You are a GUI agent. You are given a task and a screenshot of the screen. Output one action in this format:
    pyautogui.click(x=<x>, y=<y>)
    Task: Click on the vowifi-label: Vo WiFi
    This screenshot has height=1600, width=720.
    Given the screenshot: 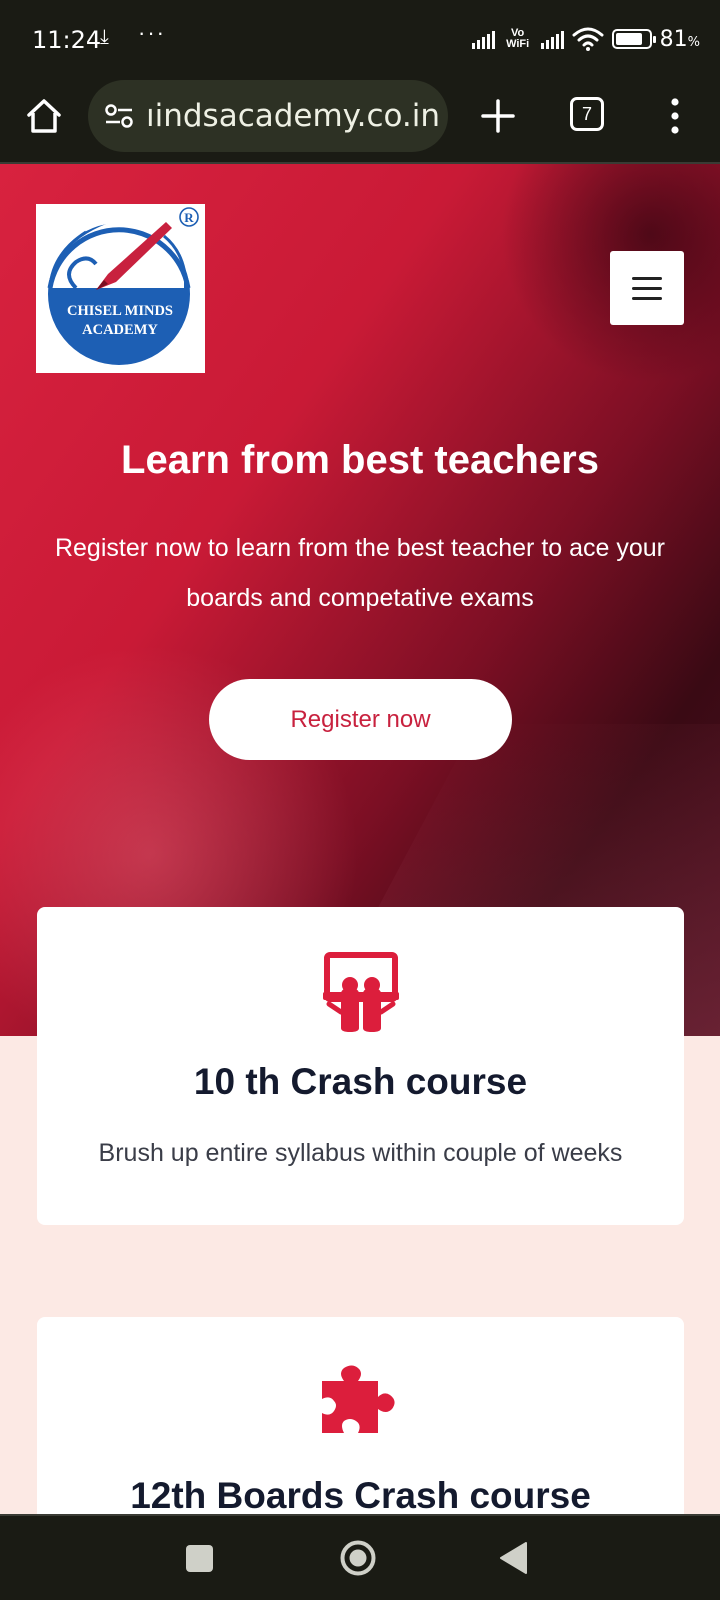 What is the action you would take?
    pyautogui.click(x=518, y=38)
    